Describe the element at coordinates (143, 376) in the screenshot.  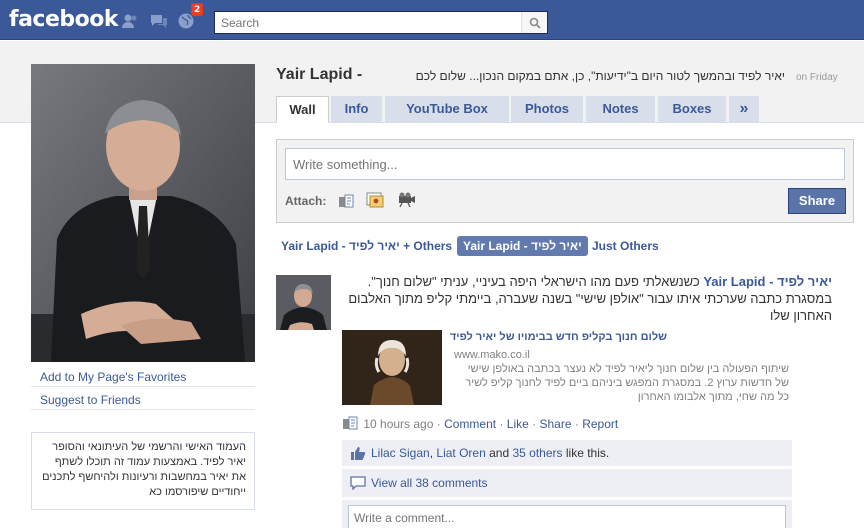
I see `add-to-favorites-link: Add to My Page's Favorites` at that location.